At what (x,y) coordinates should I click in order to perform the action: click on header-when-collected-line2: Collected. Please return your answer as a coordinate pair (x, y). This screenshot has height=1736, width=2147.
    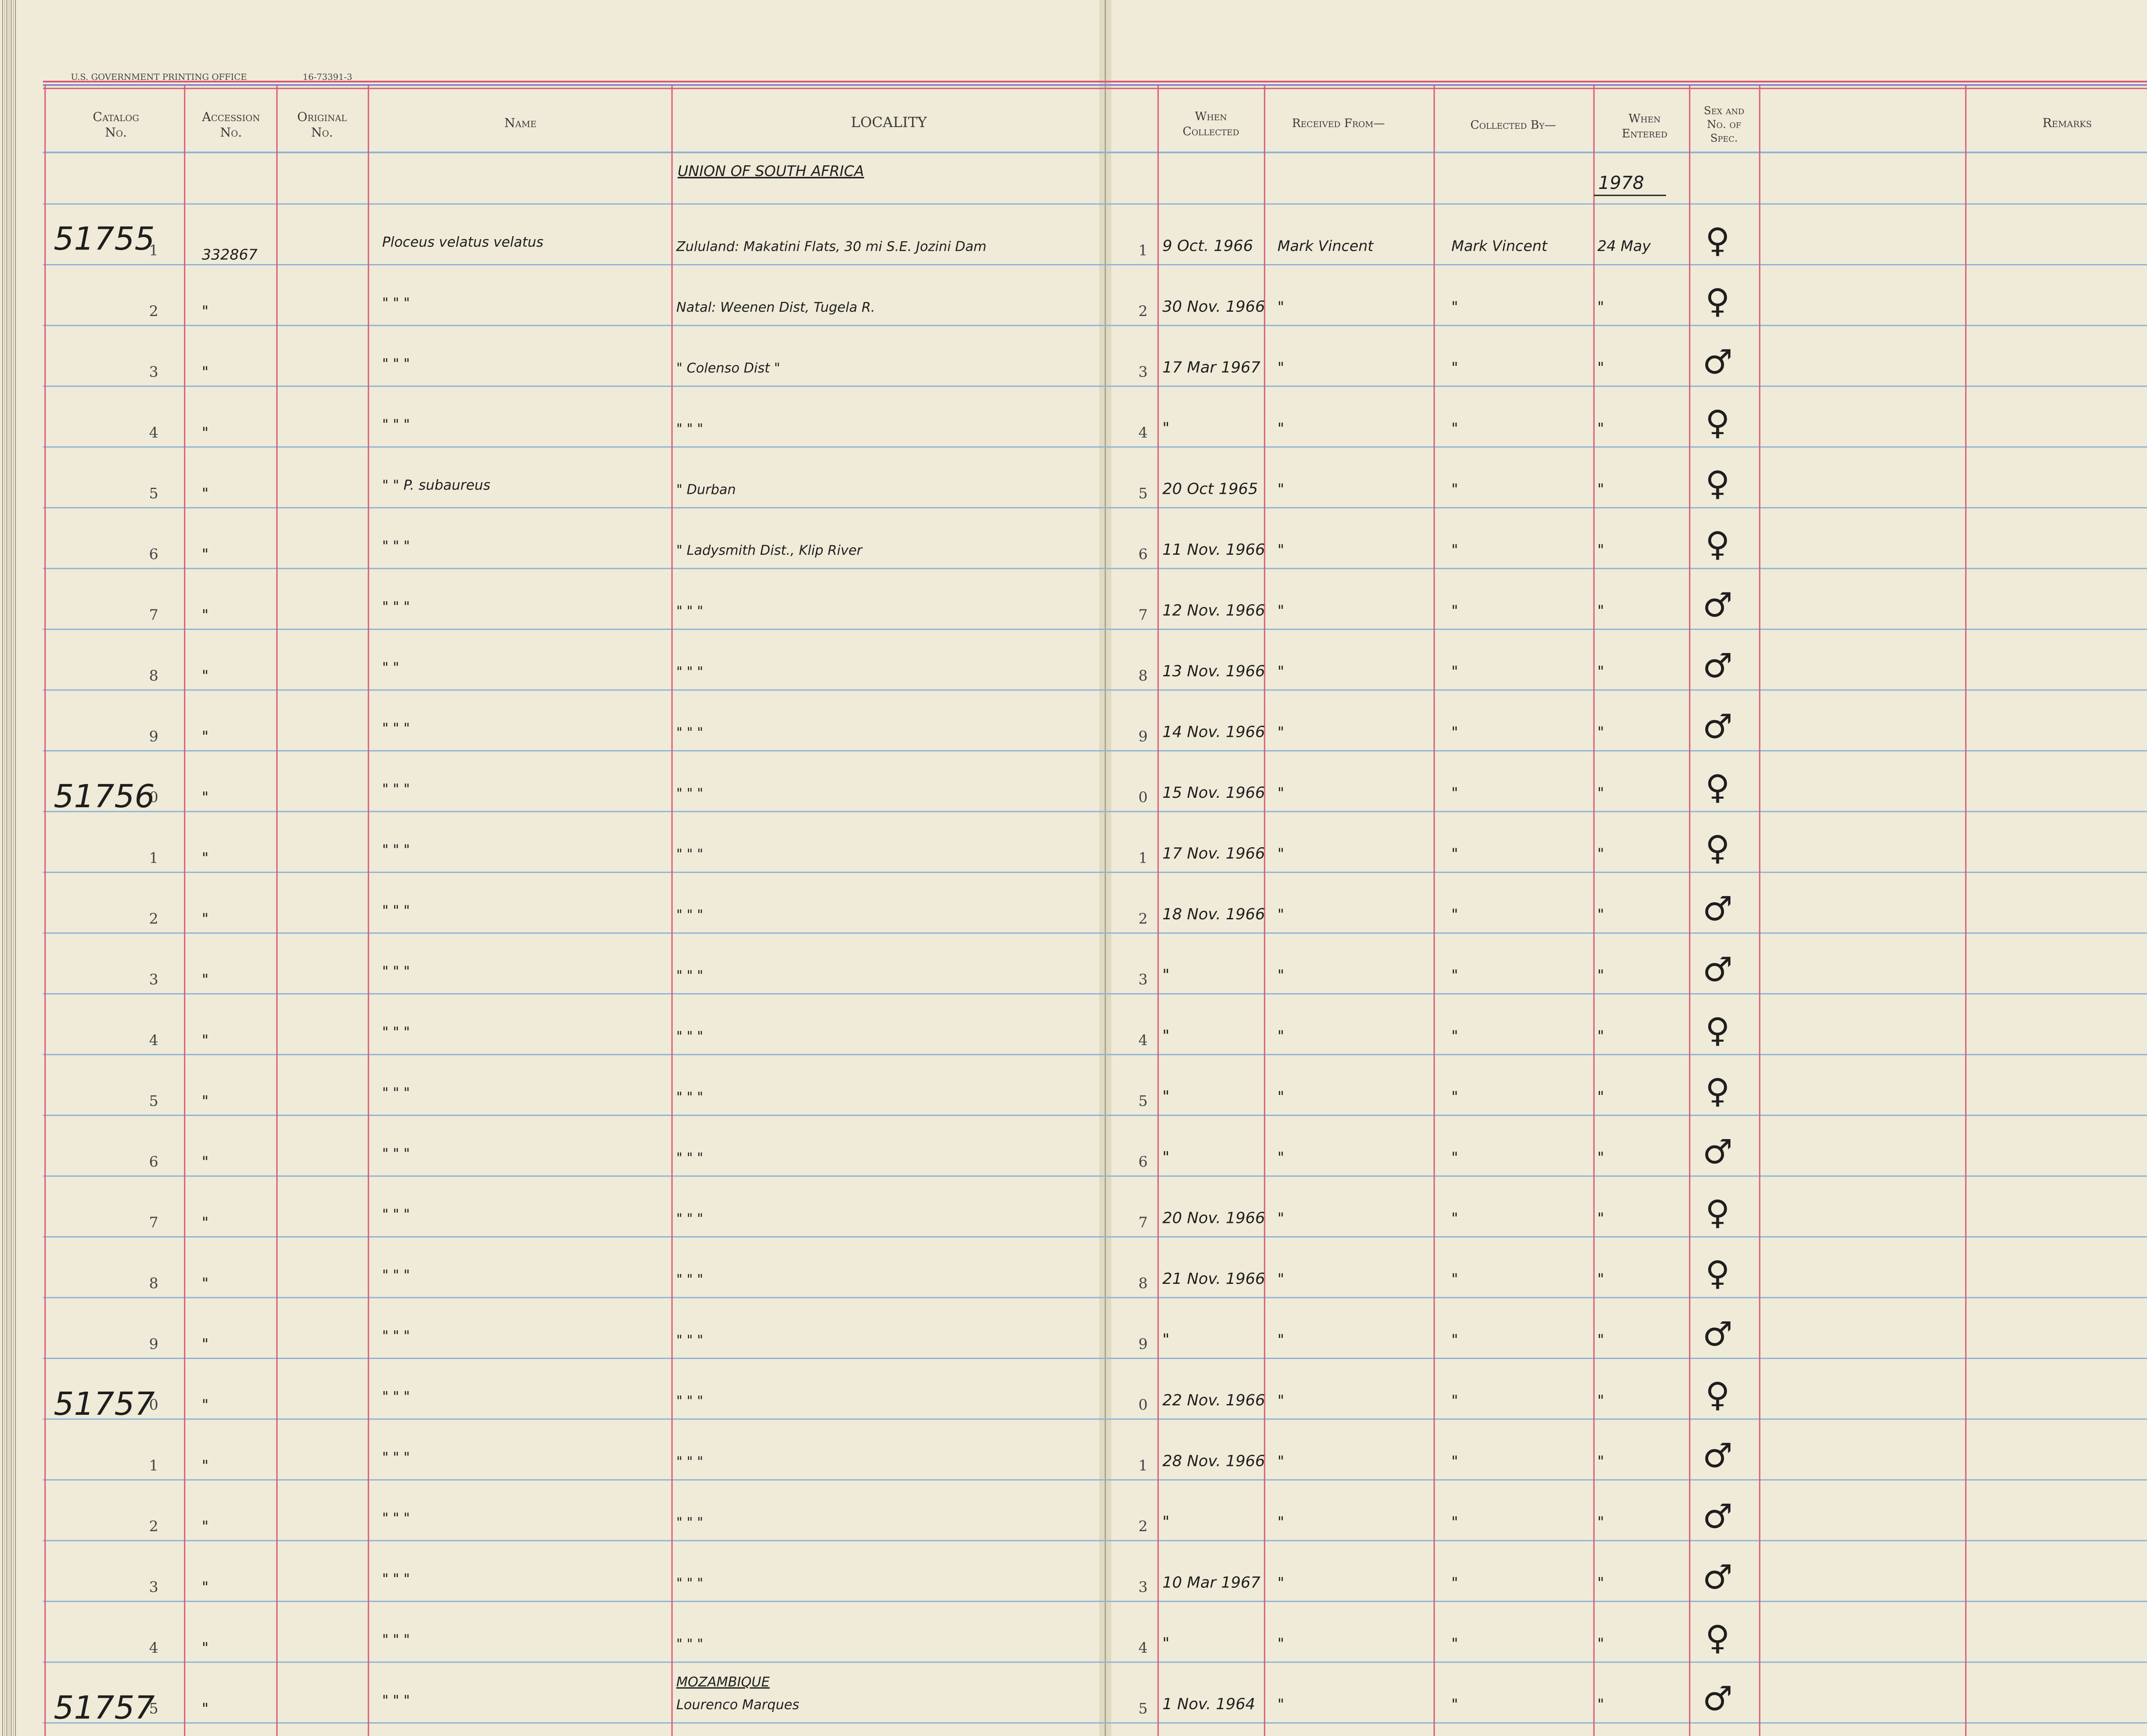
    Looking at the image, I should click on (1211, 131).